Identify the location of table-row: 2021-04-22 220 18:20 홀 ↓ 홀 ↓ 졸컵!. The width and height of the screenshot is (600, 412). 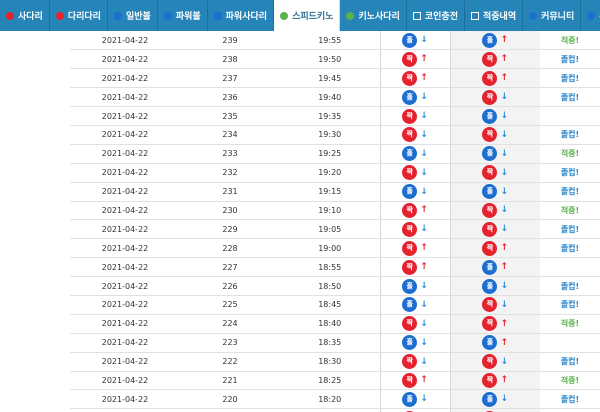
(335, 399).